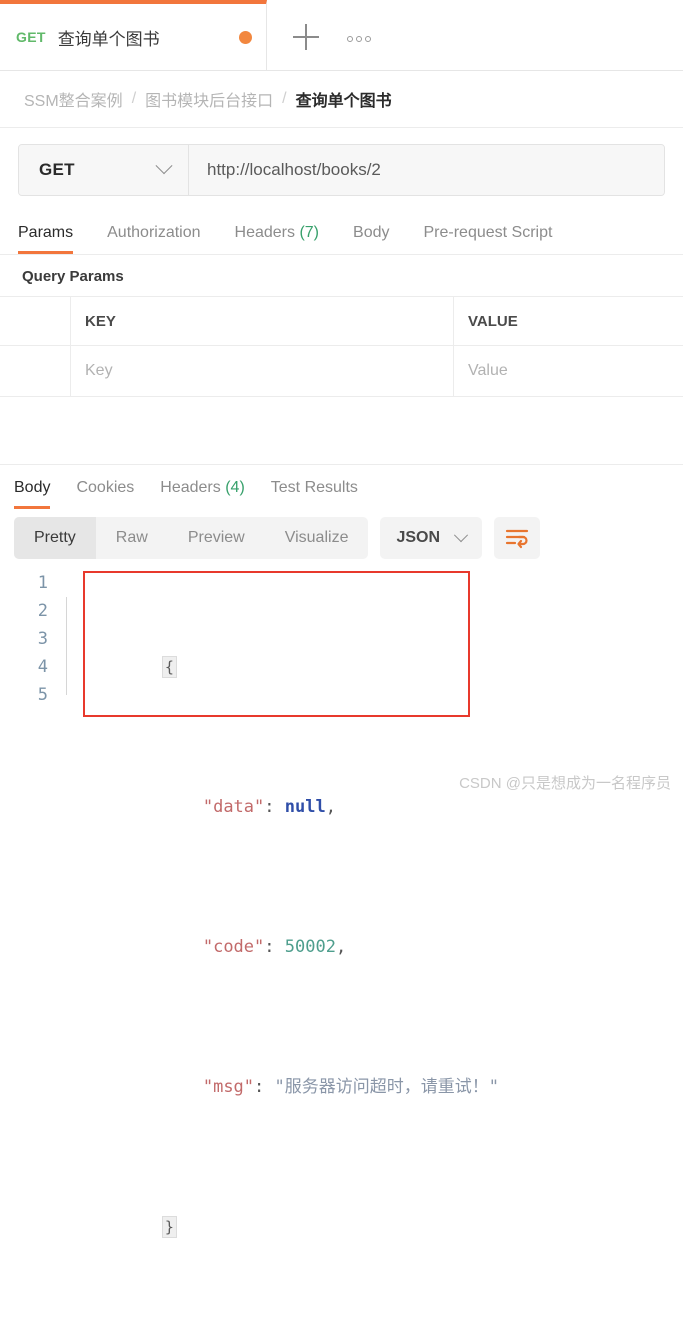 This screenshot has height=1325, width=683. I want to click on format-mode-segmented-control: Pretty Raw Preview Visualize, so click(191, 538).